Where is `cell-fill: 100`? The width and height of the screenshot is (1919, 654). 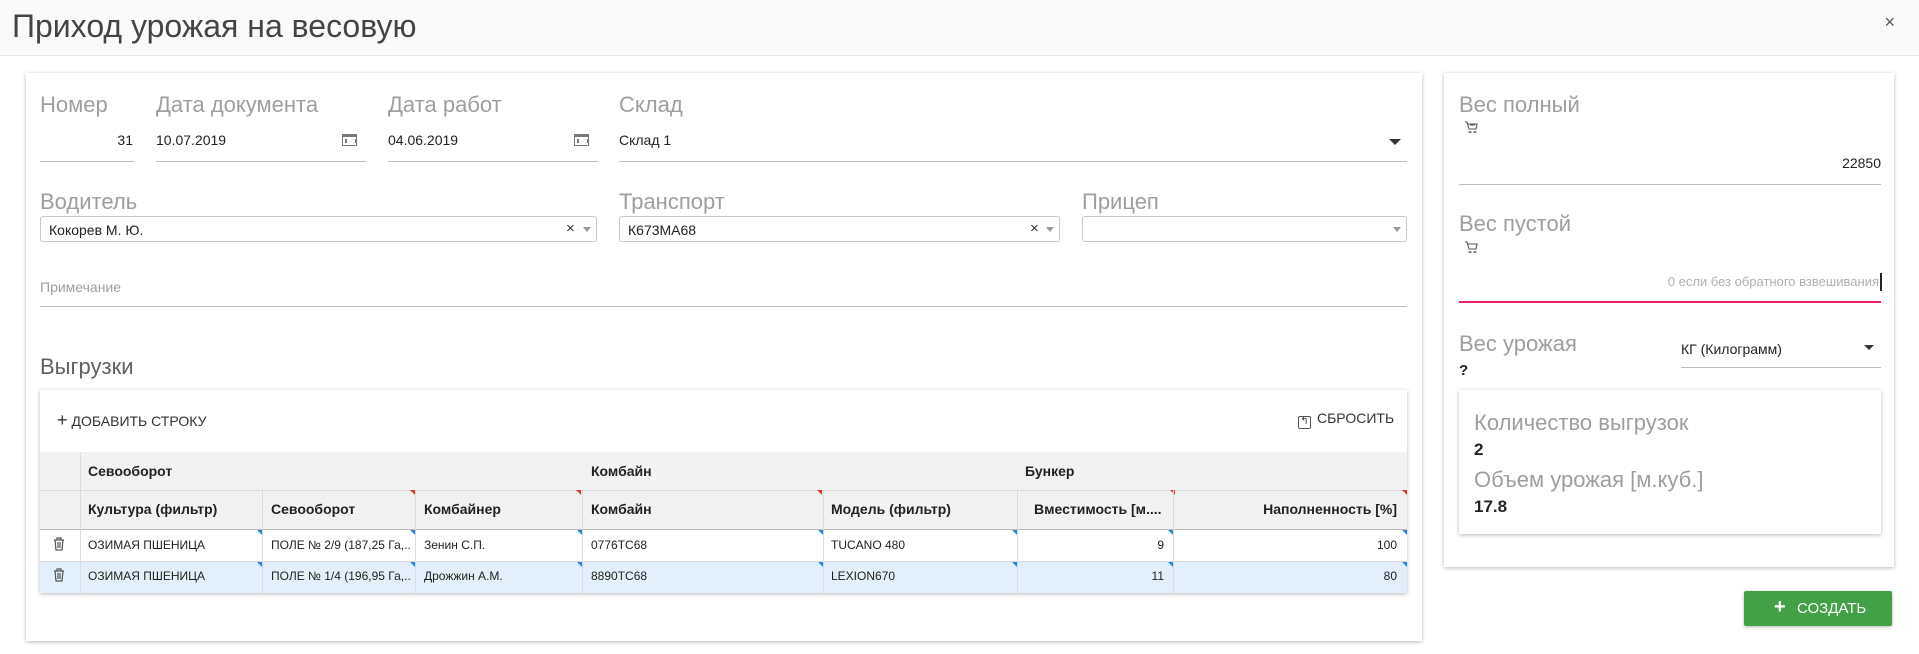
cell-fill: 100 is located at coordinates (1286, 545).